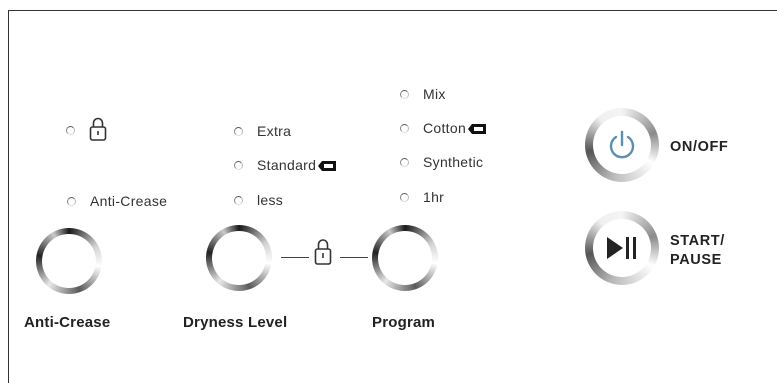  I want to click on dryness-level-title: Dryness Level, so click(235, 322).